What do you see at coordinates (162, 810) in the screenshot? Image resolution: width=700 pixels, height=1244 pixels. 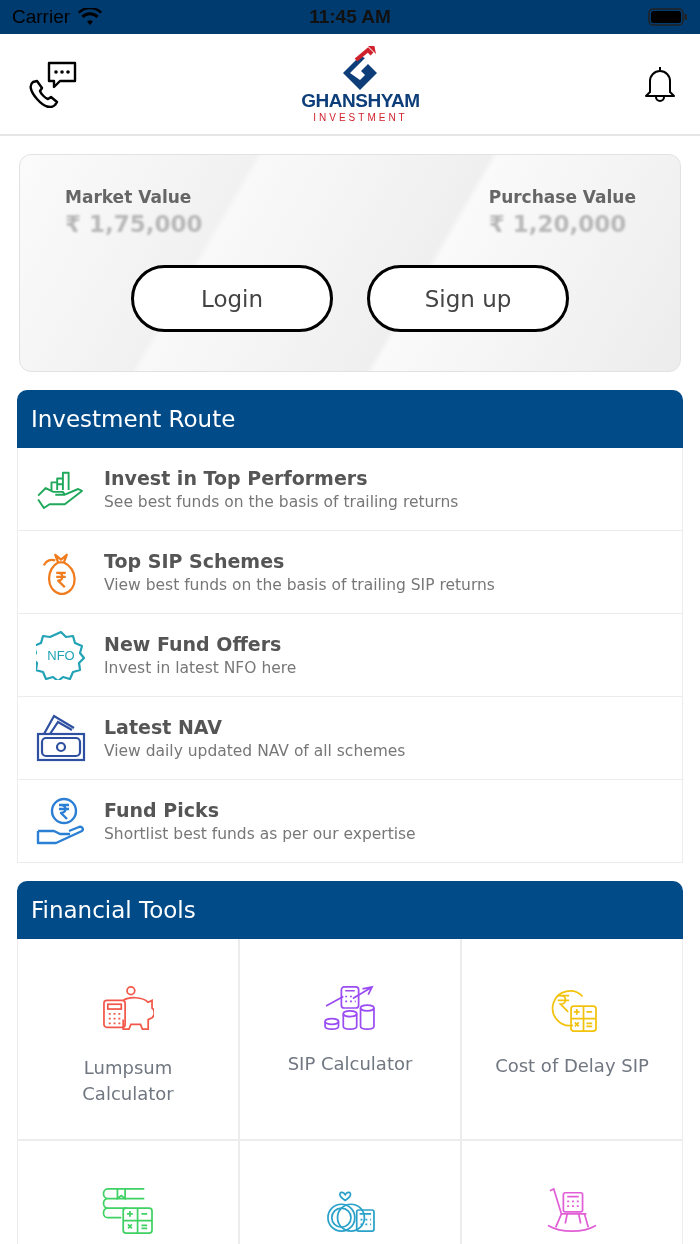 I see `route-title: Fund Picks` at bounding box center [162, 810].